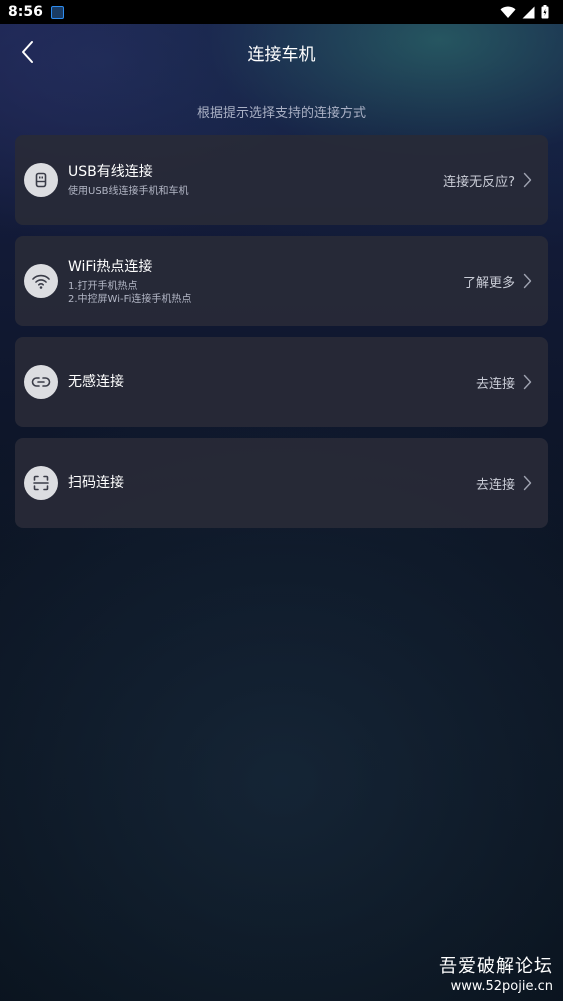 Image resolution: width=563 pixels, height=1001 pixels. I want to click on card-text: WiFi热点连接 1.打开手机热点 2.中控屏Wi-Fi连接手机热点, so click(265, 281).